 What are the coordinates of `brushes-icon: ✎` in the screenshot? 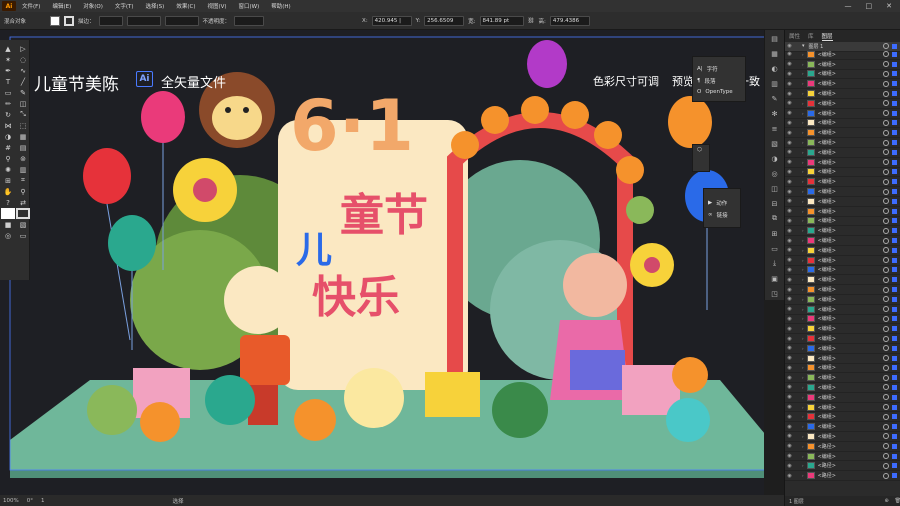 It's located at (775, 98).